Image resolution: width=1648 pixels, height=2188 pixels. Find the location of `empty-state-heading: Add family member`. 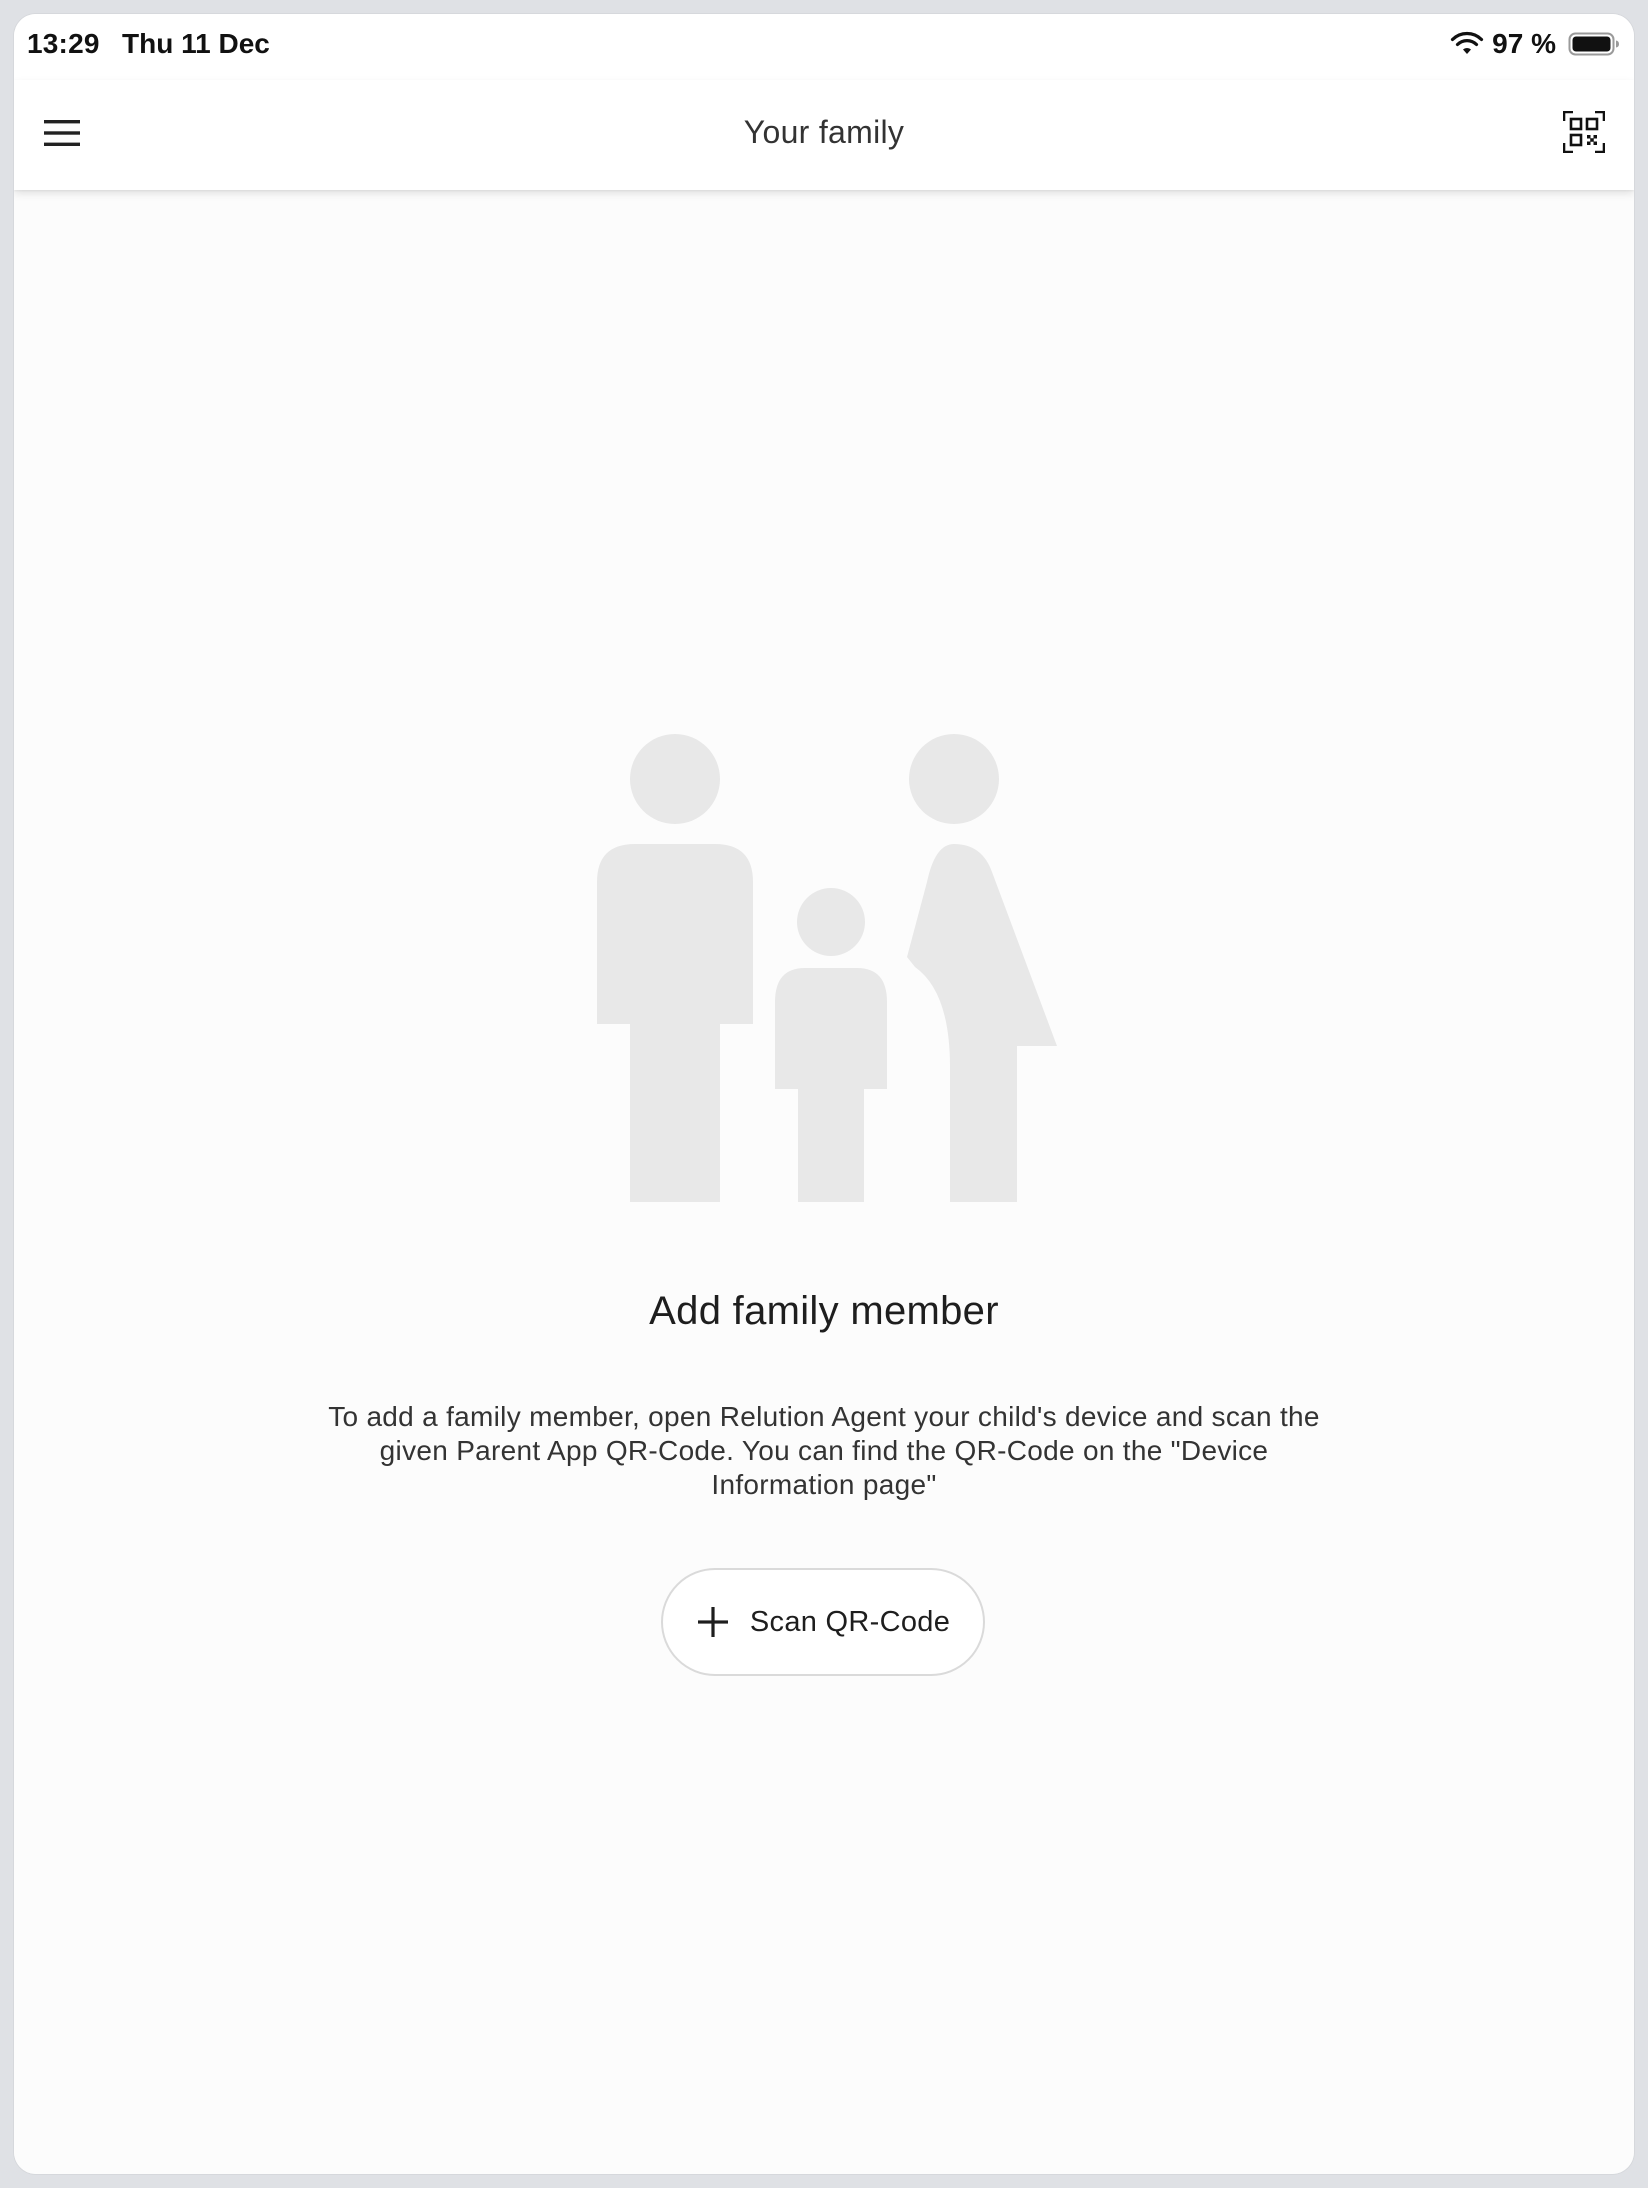

empty-state-heading: Add family member is located at coordinates (824, 1311).